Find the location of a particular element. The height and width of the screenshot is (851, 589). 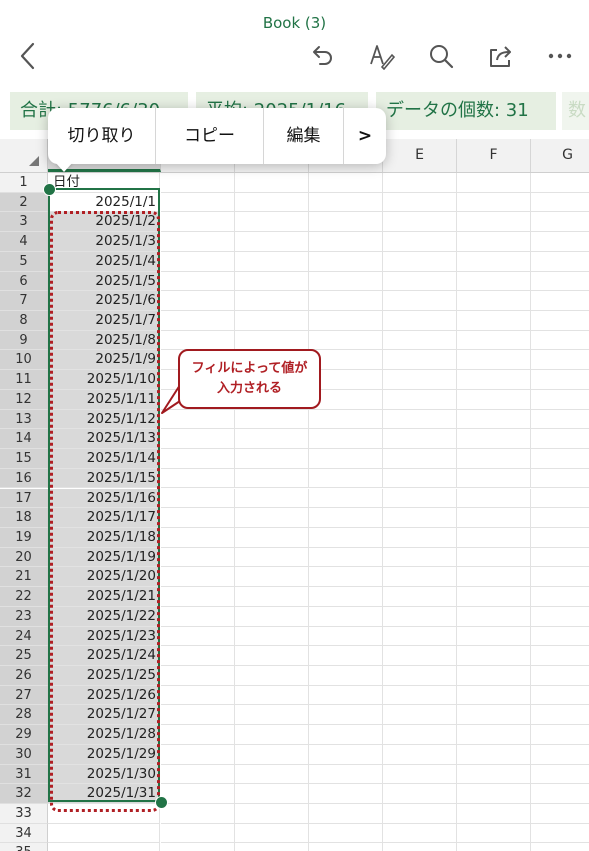

row-header: 26 is located at coordinates (24, 676).